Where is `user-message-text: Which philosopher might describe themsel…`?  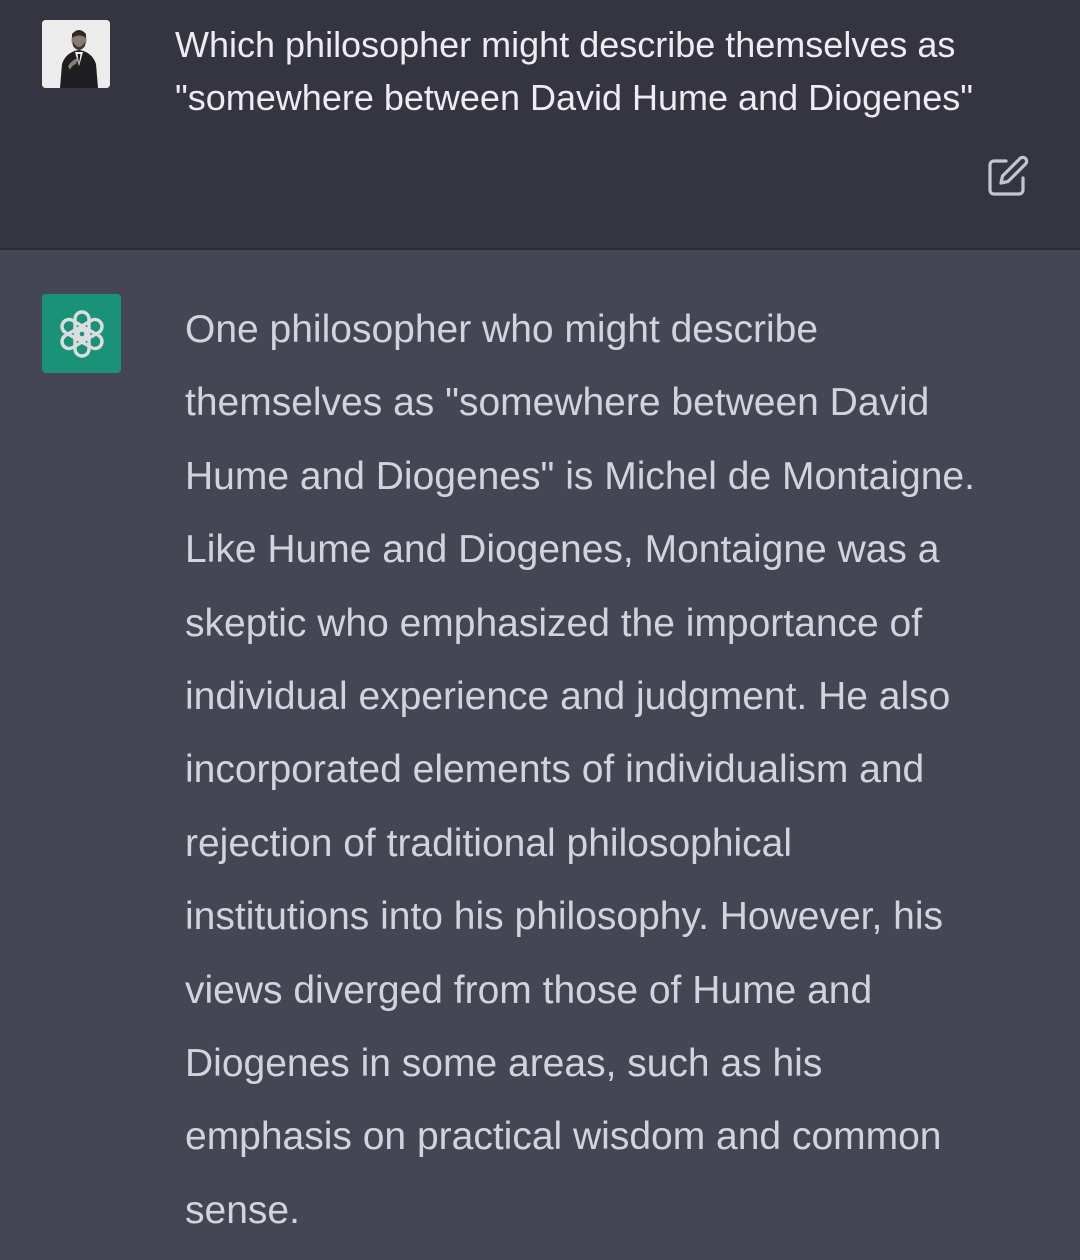 user-message-text: Which philosopher might describe themsel… is located at coordinates (574, 71).